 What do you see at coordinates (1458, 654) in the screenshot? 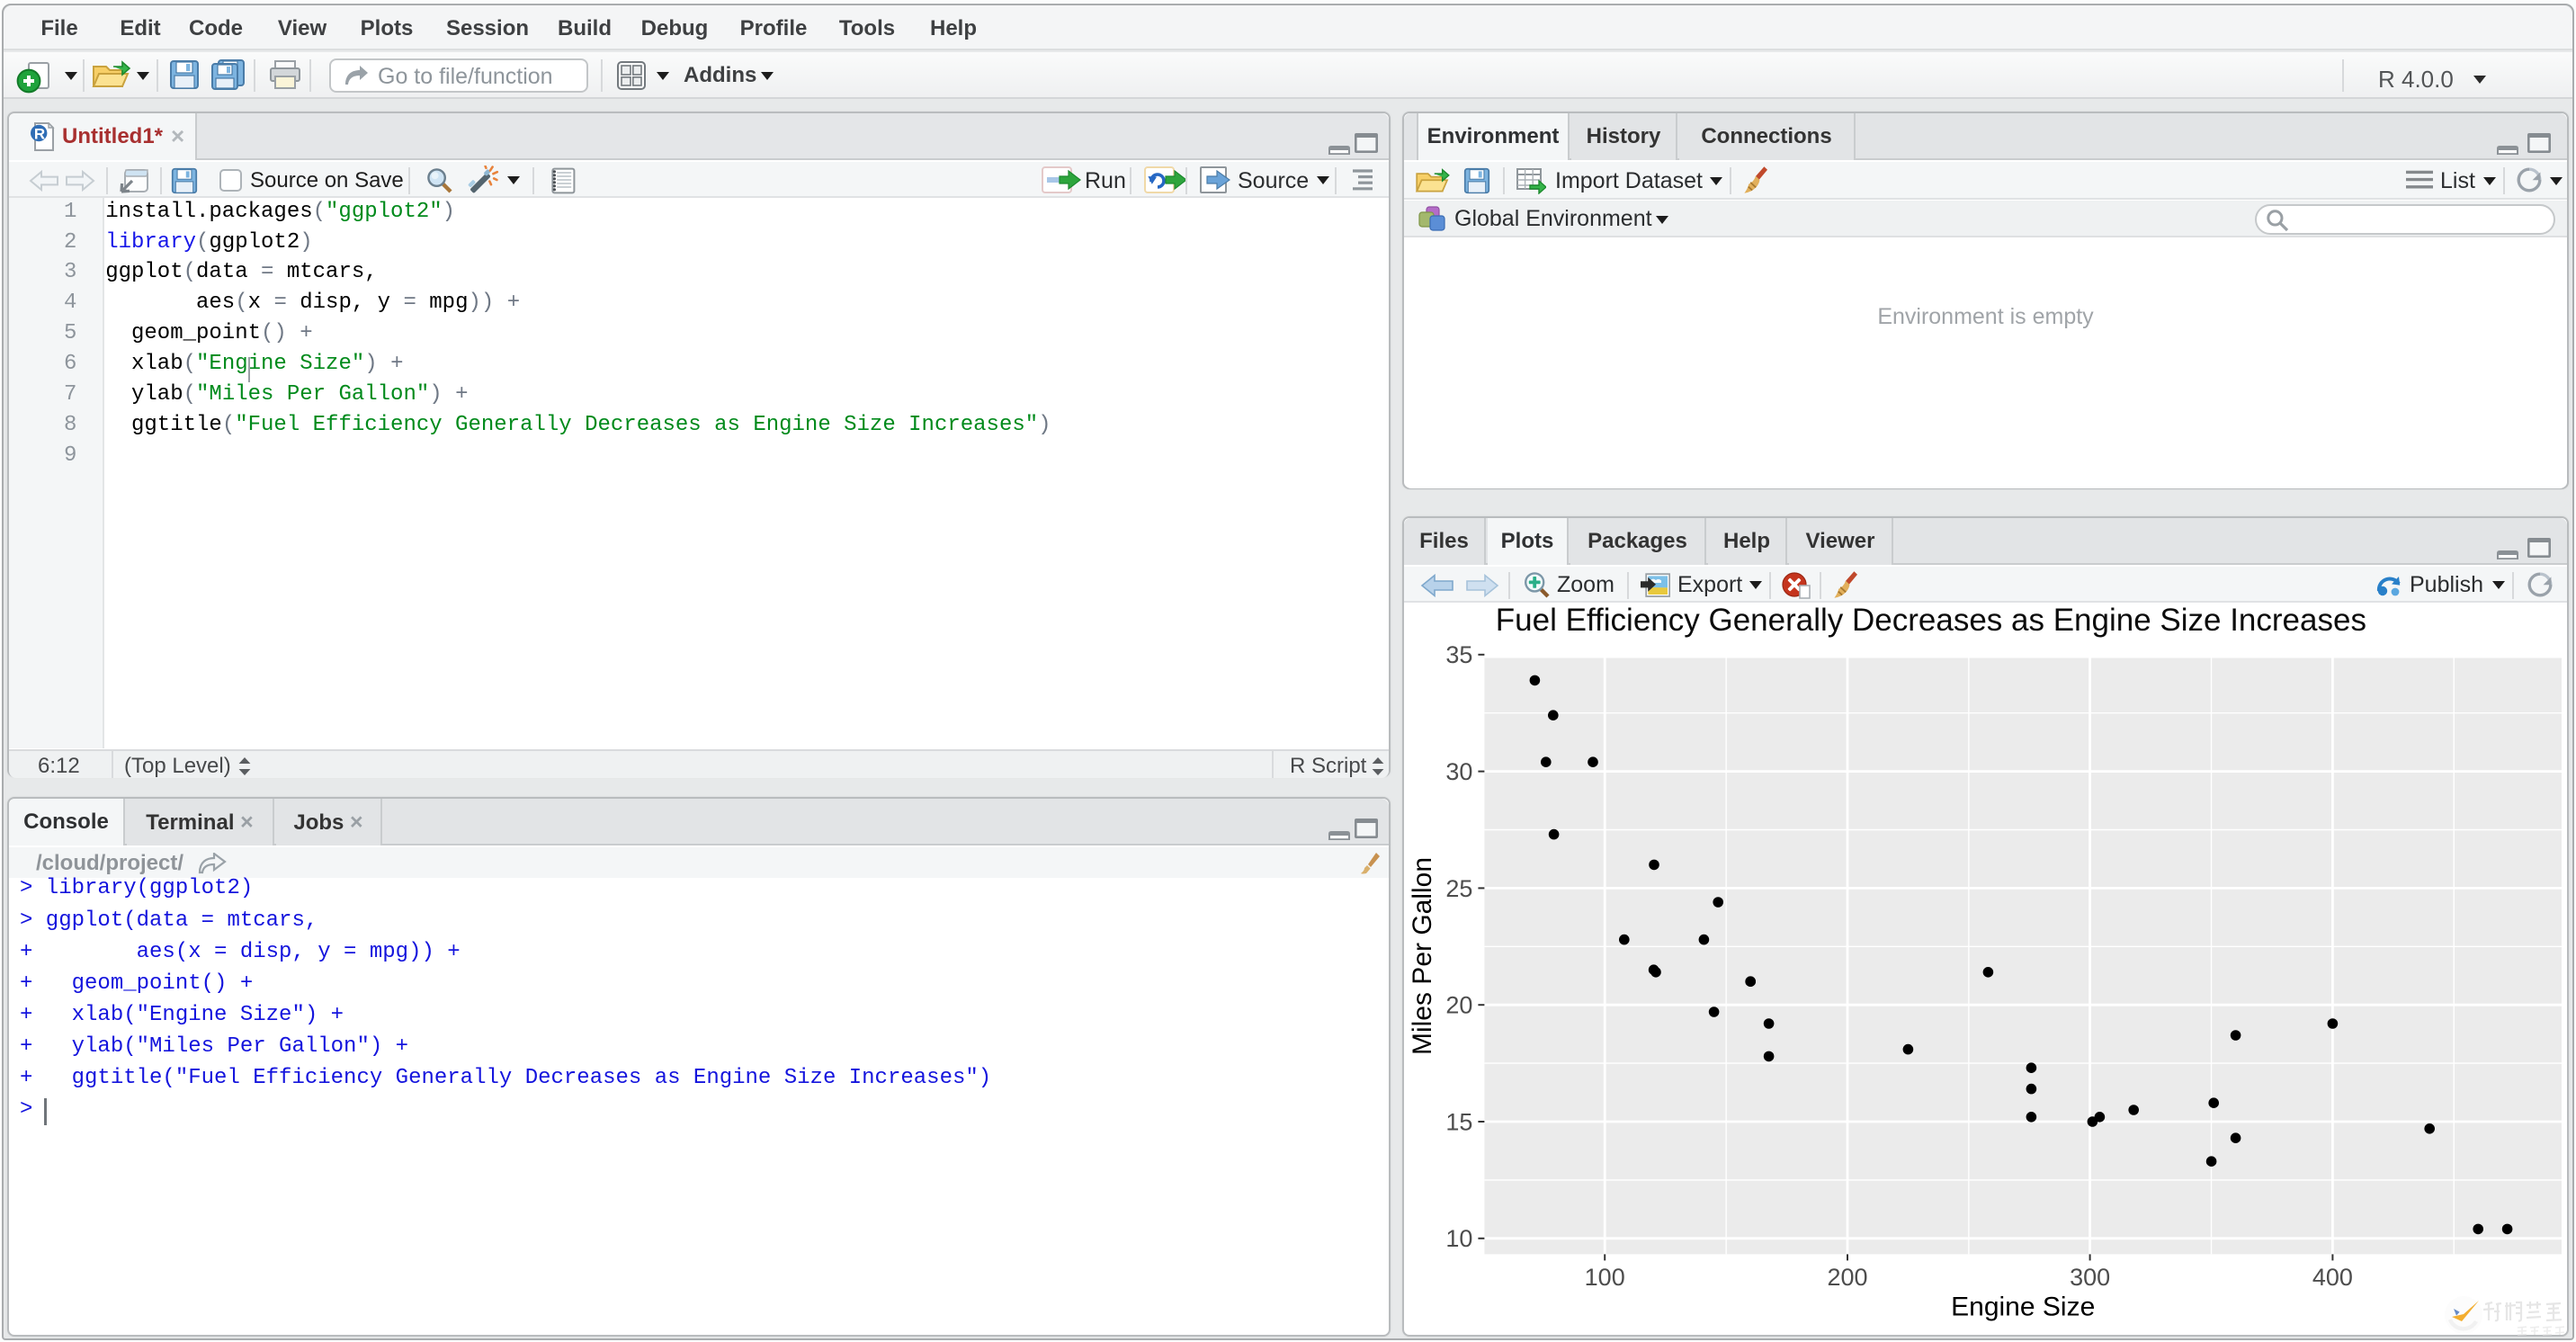
I see `svg-text: 35` at bounding box center [1458, 654].